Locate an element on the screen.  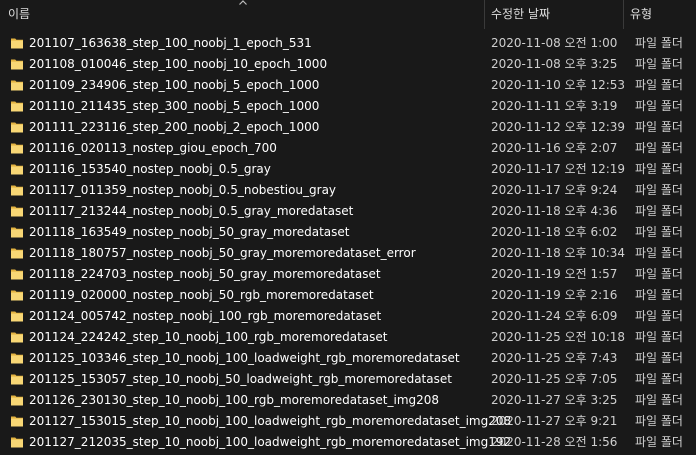
date-modified: 2020-11-25 오전 10:18 is located at coordinates (558, 337).